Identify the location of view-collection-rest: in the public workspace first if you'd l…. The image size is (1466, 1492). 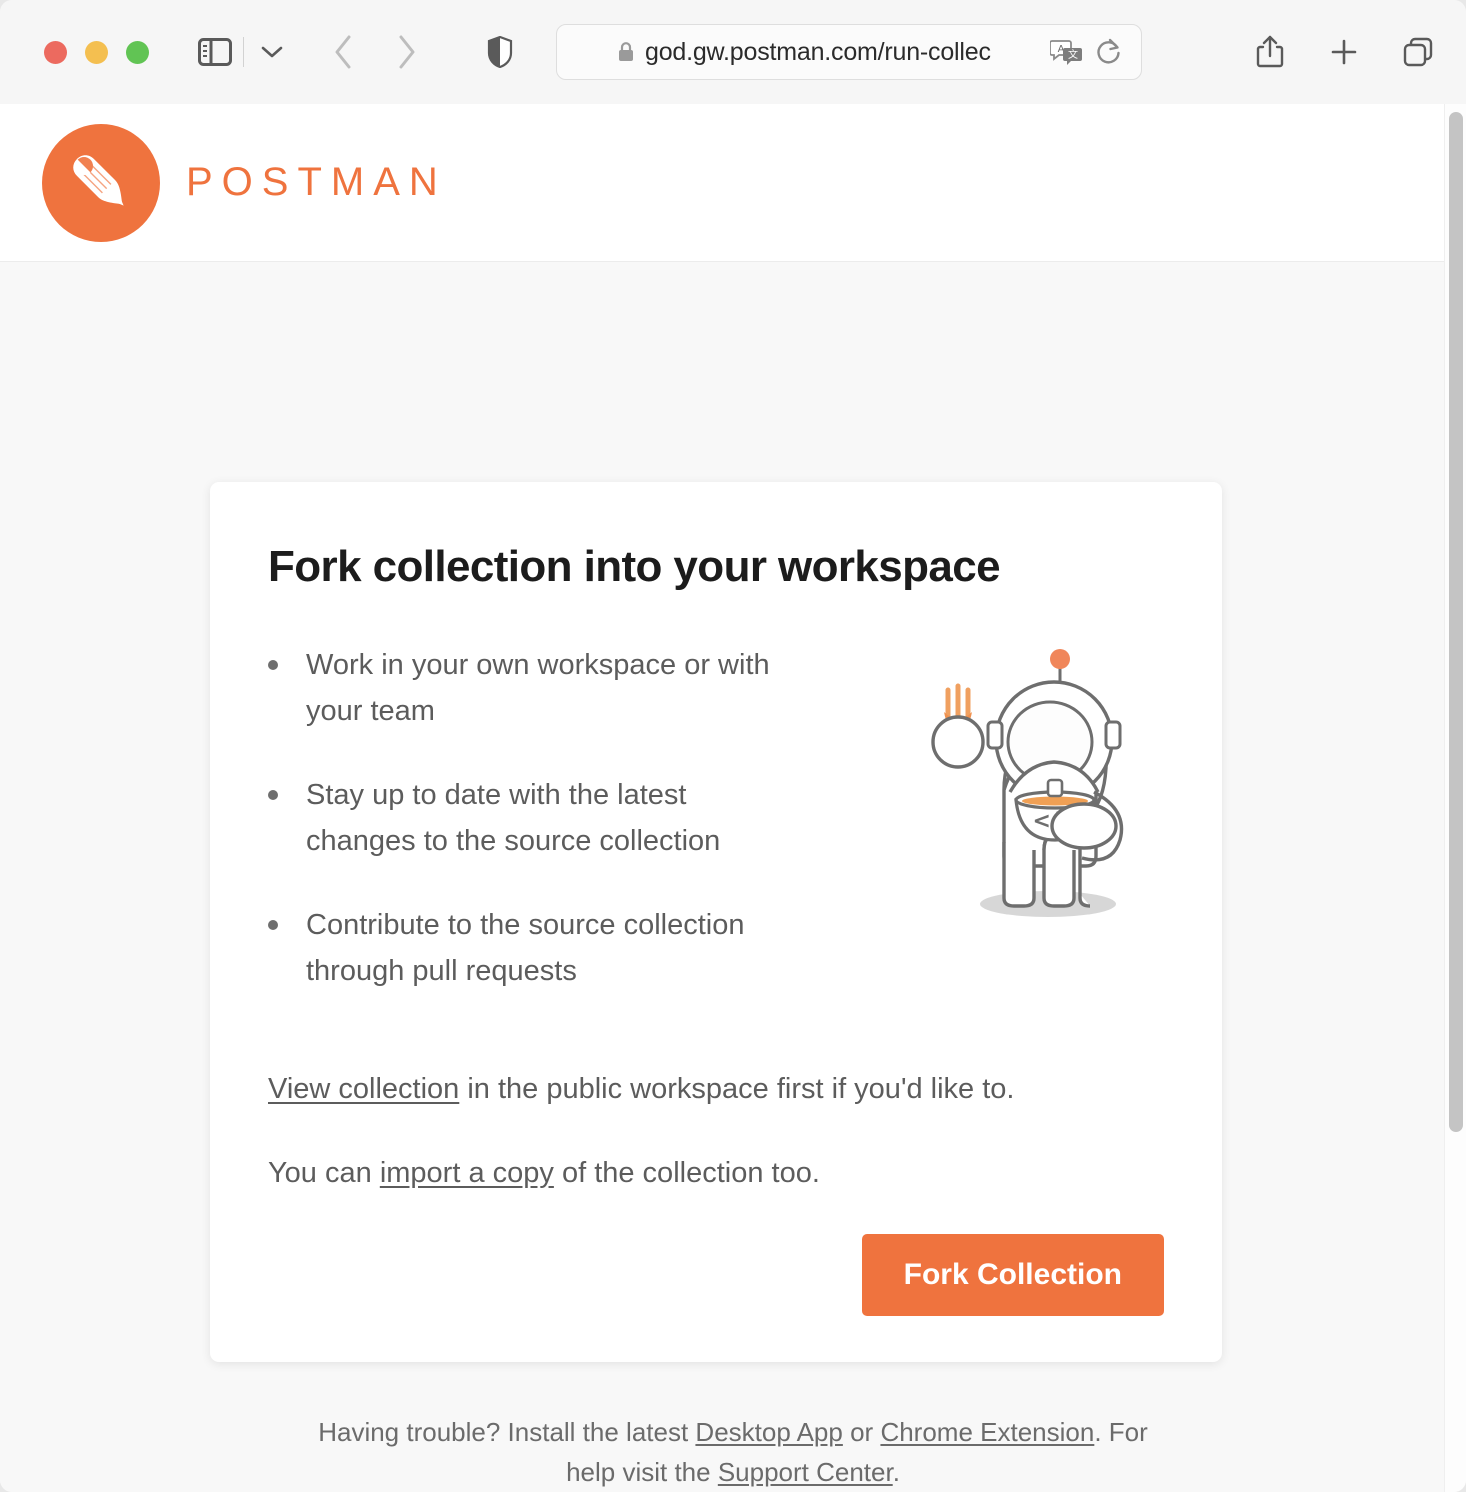
(737, 1089).